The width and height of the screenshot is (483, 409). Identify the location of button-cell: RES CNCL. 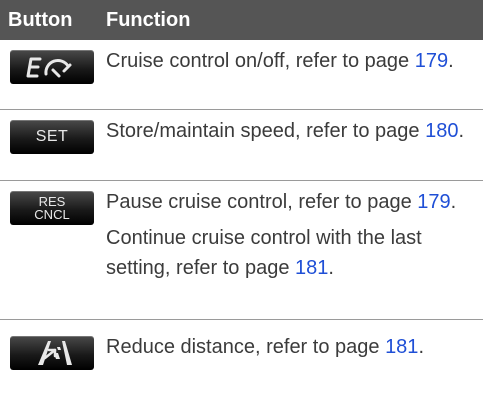
(53, 250).